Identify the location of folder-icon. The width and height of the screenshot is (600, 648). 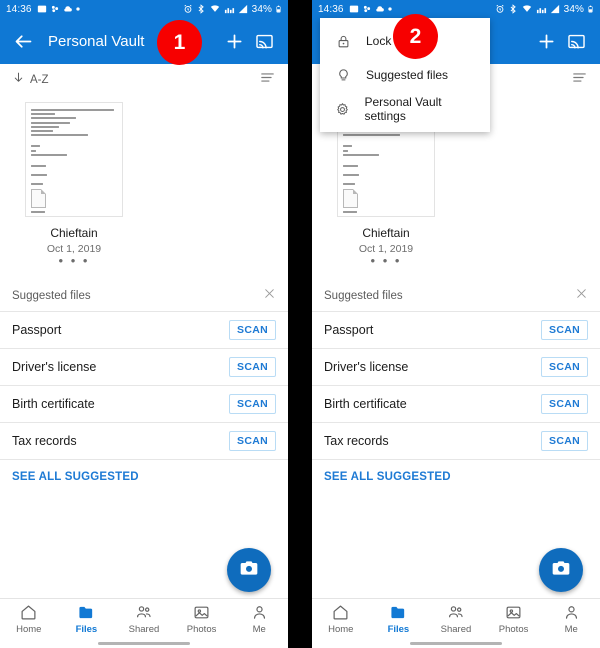
(398, 612).